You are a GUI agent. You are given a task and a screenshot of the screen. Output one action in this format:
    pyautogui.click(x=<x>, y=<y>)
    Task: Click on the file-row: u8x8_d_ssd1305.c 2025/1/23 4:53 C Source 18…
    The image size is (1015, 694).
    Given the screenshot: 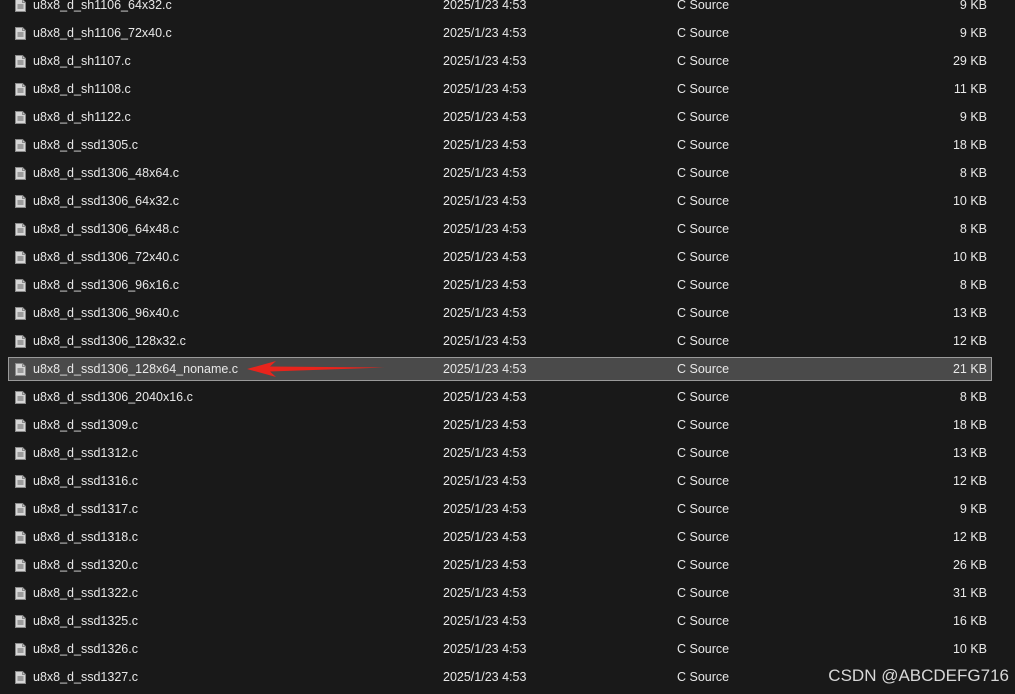 What is the action you would take?
    pyautogui.click(x=500, y=145)
    